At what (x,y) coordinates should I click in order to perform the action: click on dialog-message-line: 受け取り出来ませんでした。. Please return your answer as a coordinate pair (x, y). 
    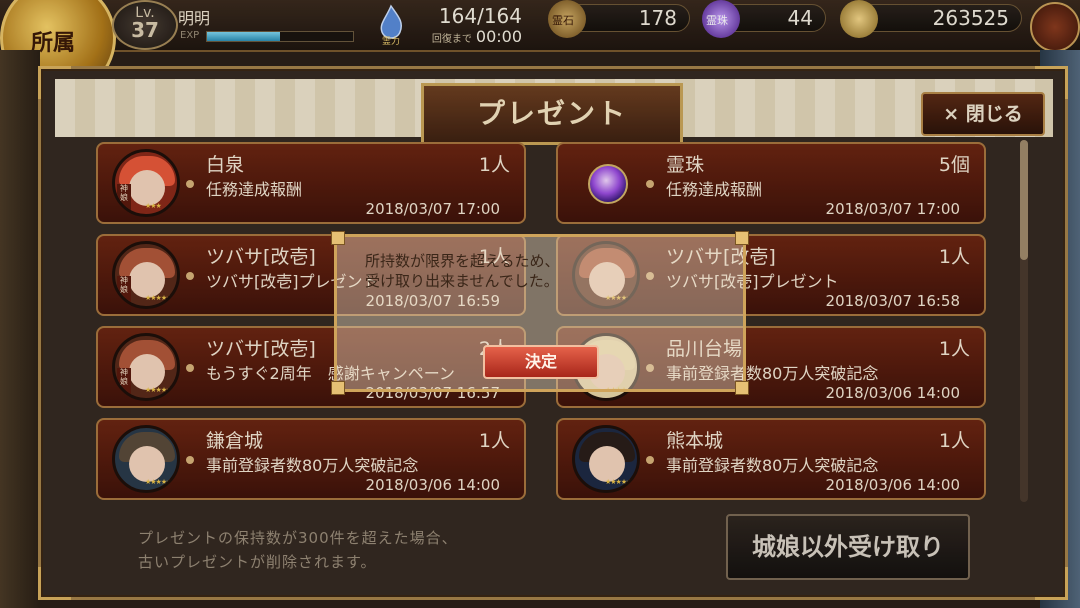
    Looking at the image, I should click on (462, 281).